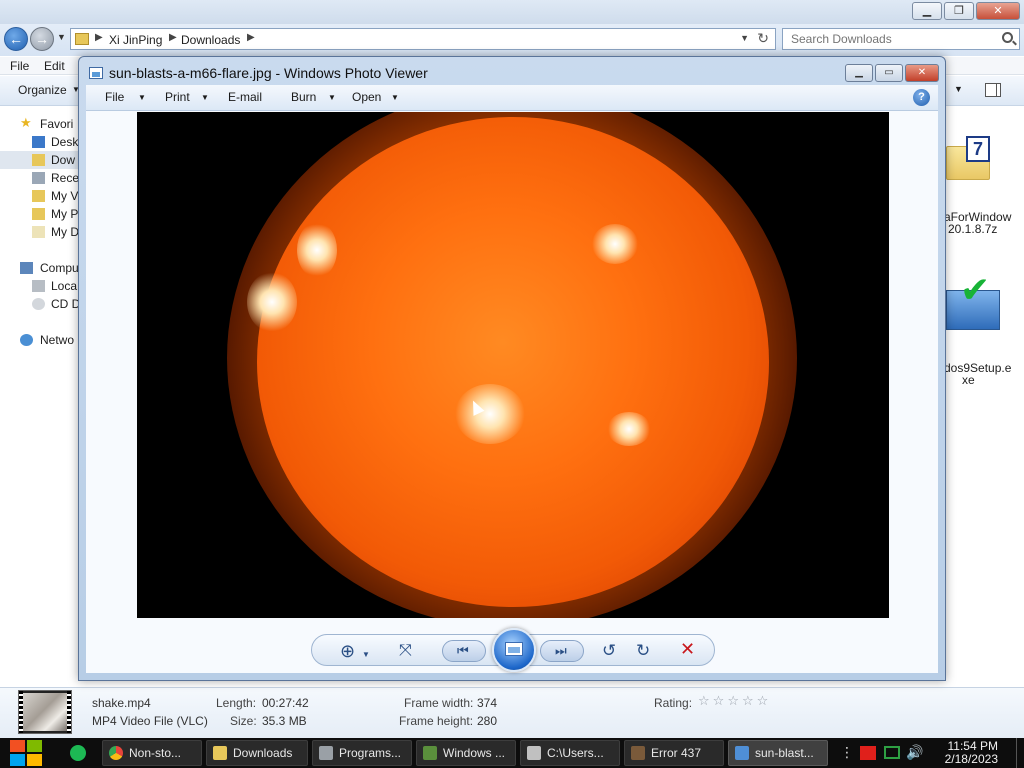 This screenshot has width=1024, height=768. Describe the element at coordinates (61, 37) in the screenshot. I see `recent-pages-button: ▼` at that location.